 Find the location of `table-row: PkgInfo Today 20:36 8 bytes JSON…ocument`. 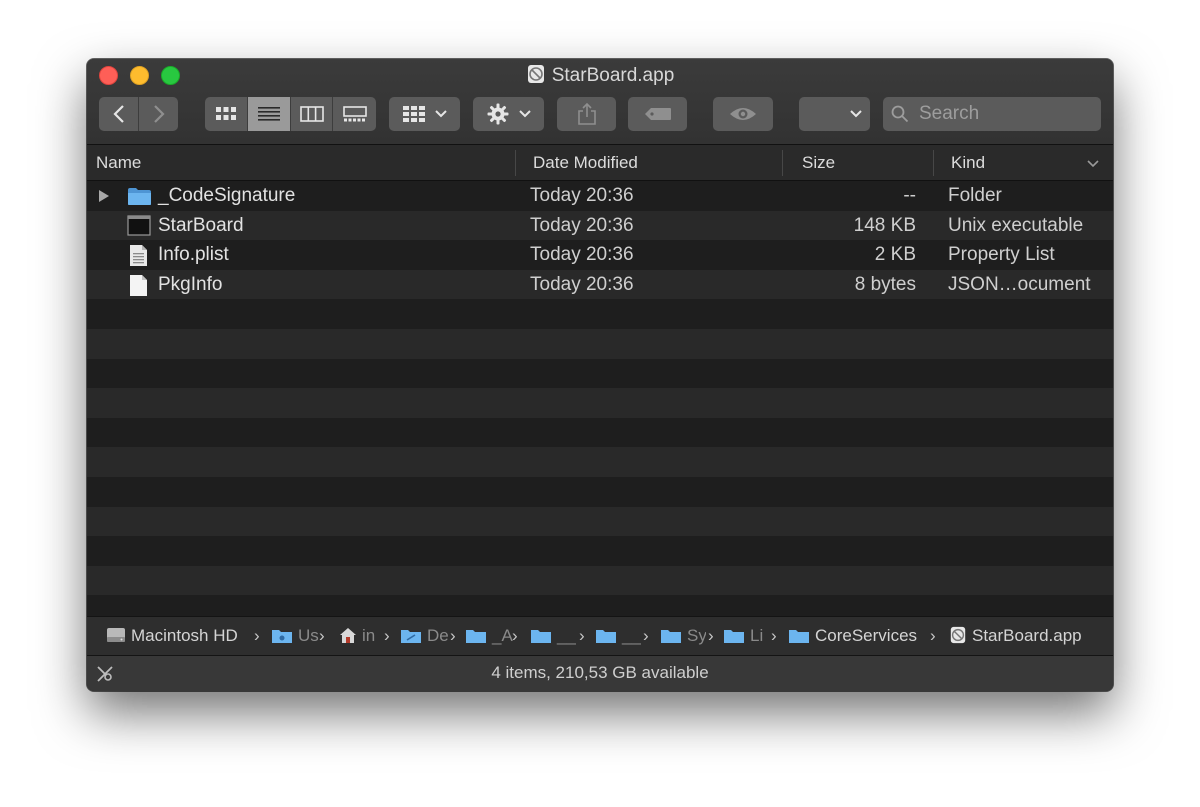

table-row: PkgInfo Today 20:36 8 bytes JSON…ocument is located at coordinates (600, 284).